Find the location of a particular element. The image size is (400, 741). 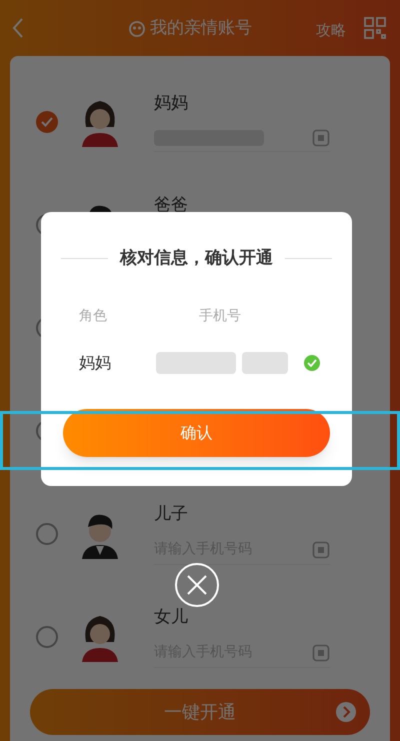

page-title: 我的亲情账号 is located at coordinates (201, 28).